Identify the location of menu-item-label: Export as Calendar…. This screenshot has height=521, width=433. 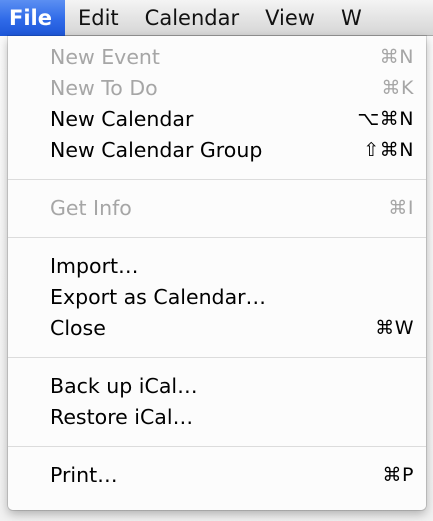
(158, 297).